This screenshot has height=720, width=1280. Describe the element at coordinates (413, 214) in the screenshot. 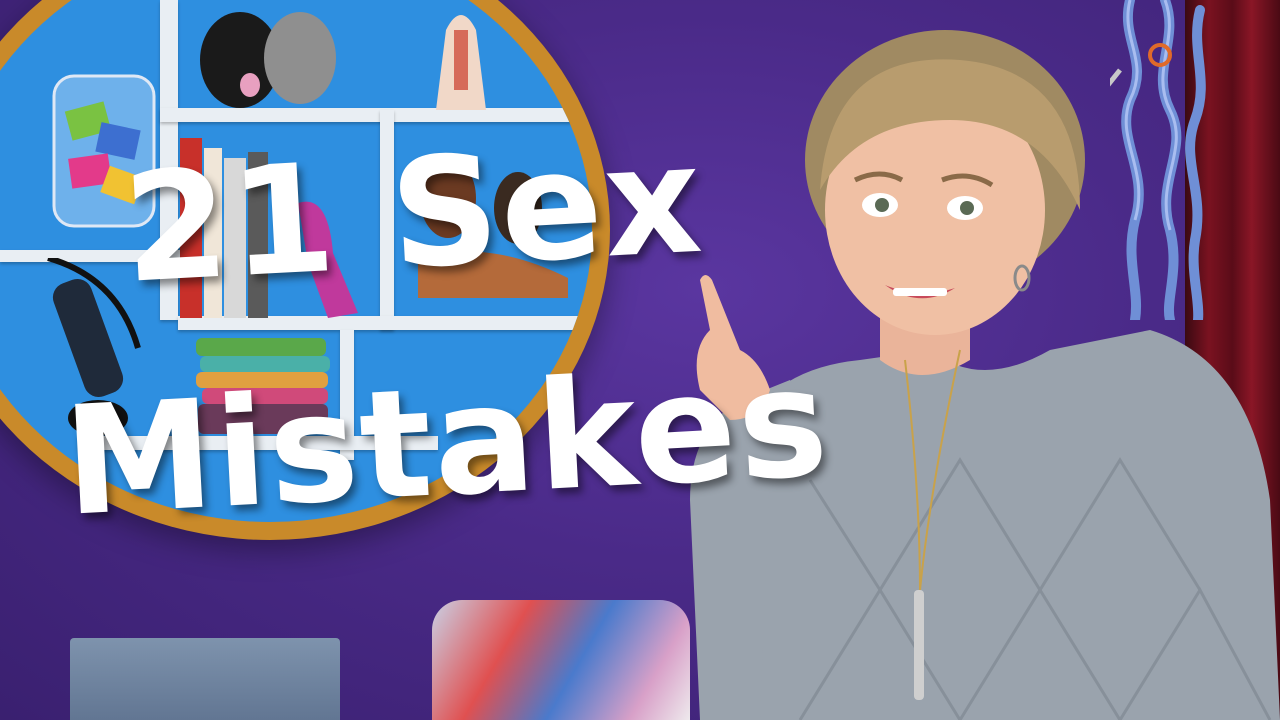

I see `thumbnail-title-line1: 21 Sex` at that location.